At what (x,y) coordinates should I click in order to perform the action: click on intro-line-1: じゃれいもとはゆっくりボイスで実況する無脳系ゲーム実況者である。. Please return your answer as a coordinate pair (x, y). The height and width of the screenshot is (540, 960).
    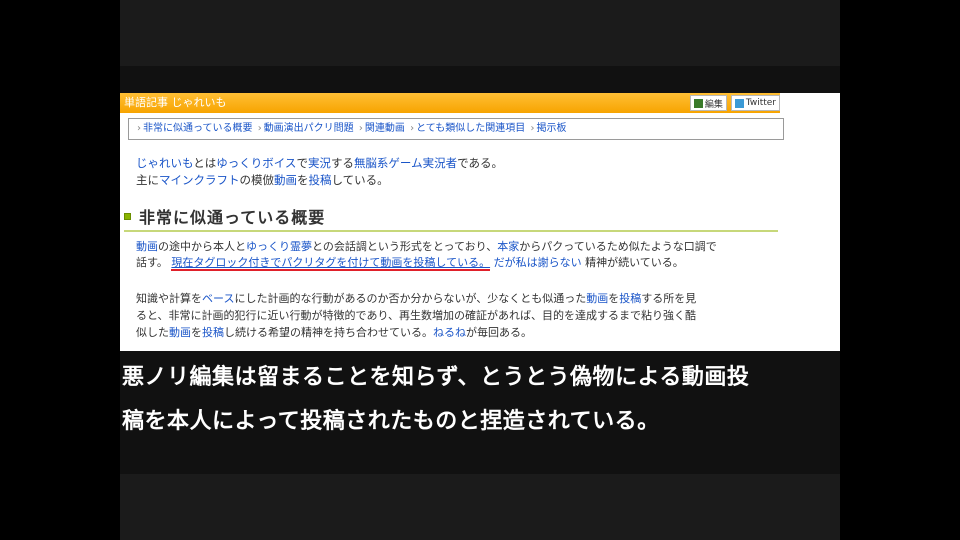
    Looking at the image, I should click on (319, 163).